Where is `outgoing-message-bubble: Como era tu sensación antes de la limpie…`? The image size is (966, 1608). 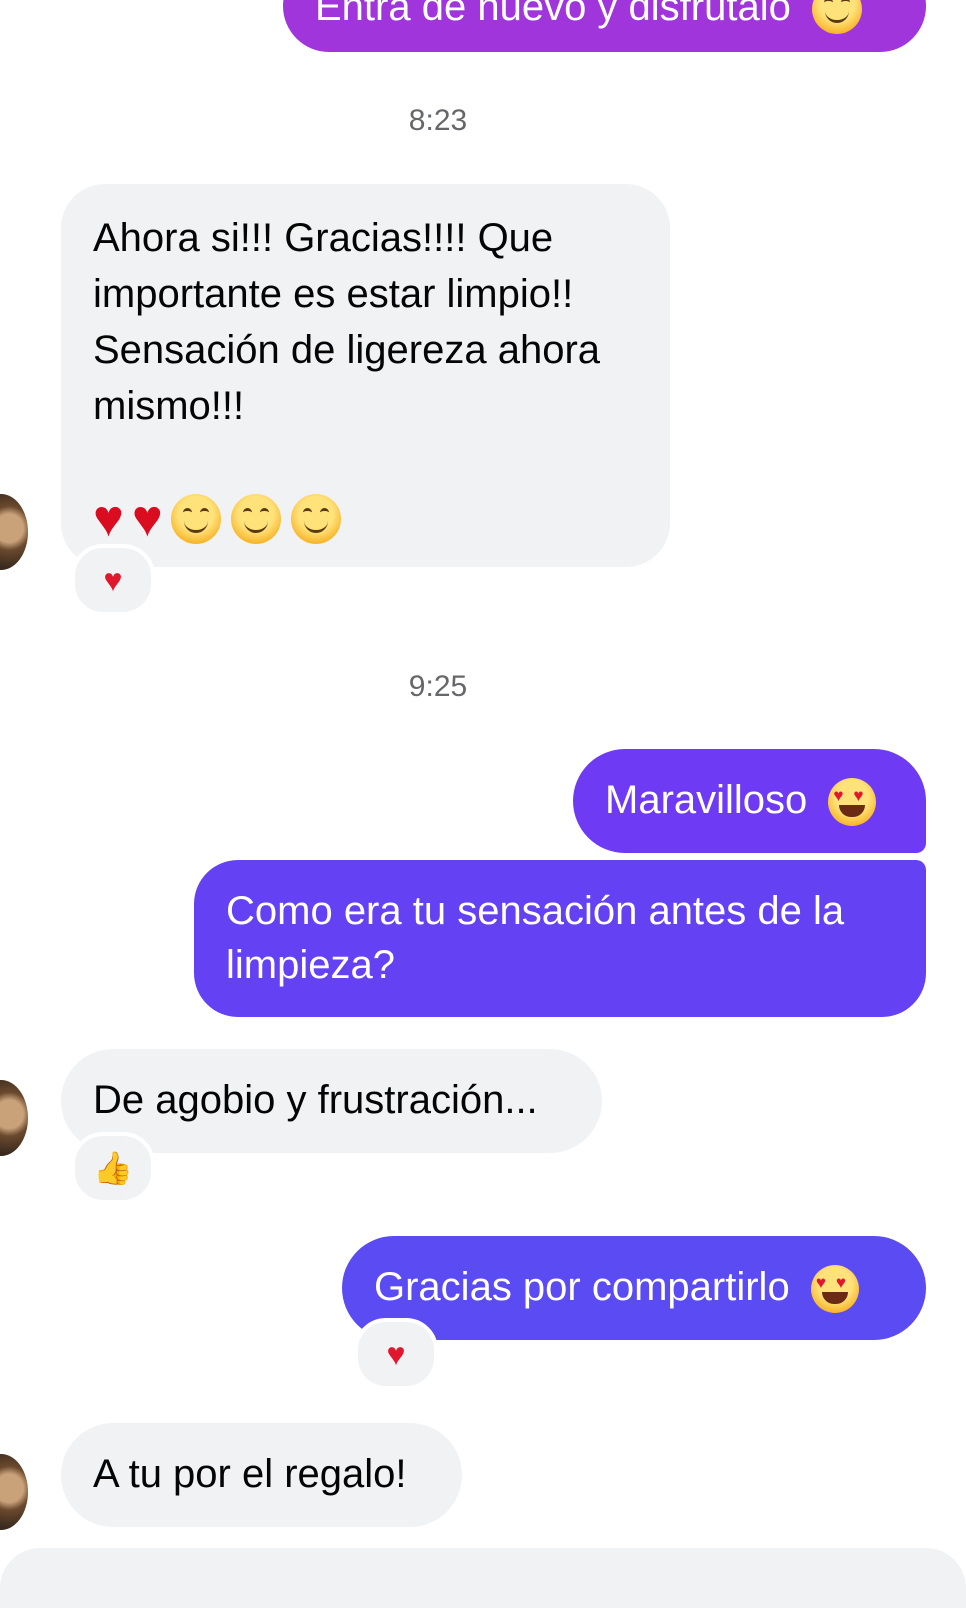
outgoing-message-bubble: Como era tu sensación antes de la limpie… is located at coordinates (560, 938).